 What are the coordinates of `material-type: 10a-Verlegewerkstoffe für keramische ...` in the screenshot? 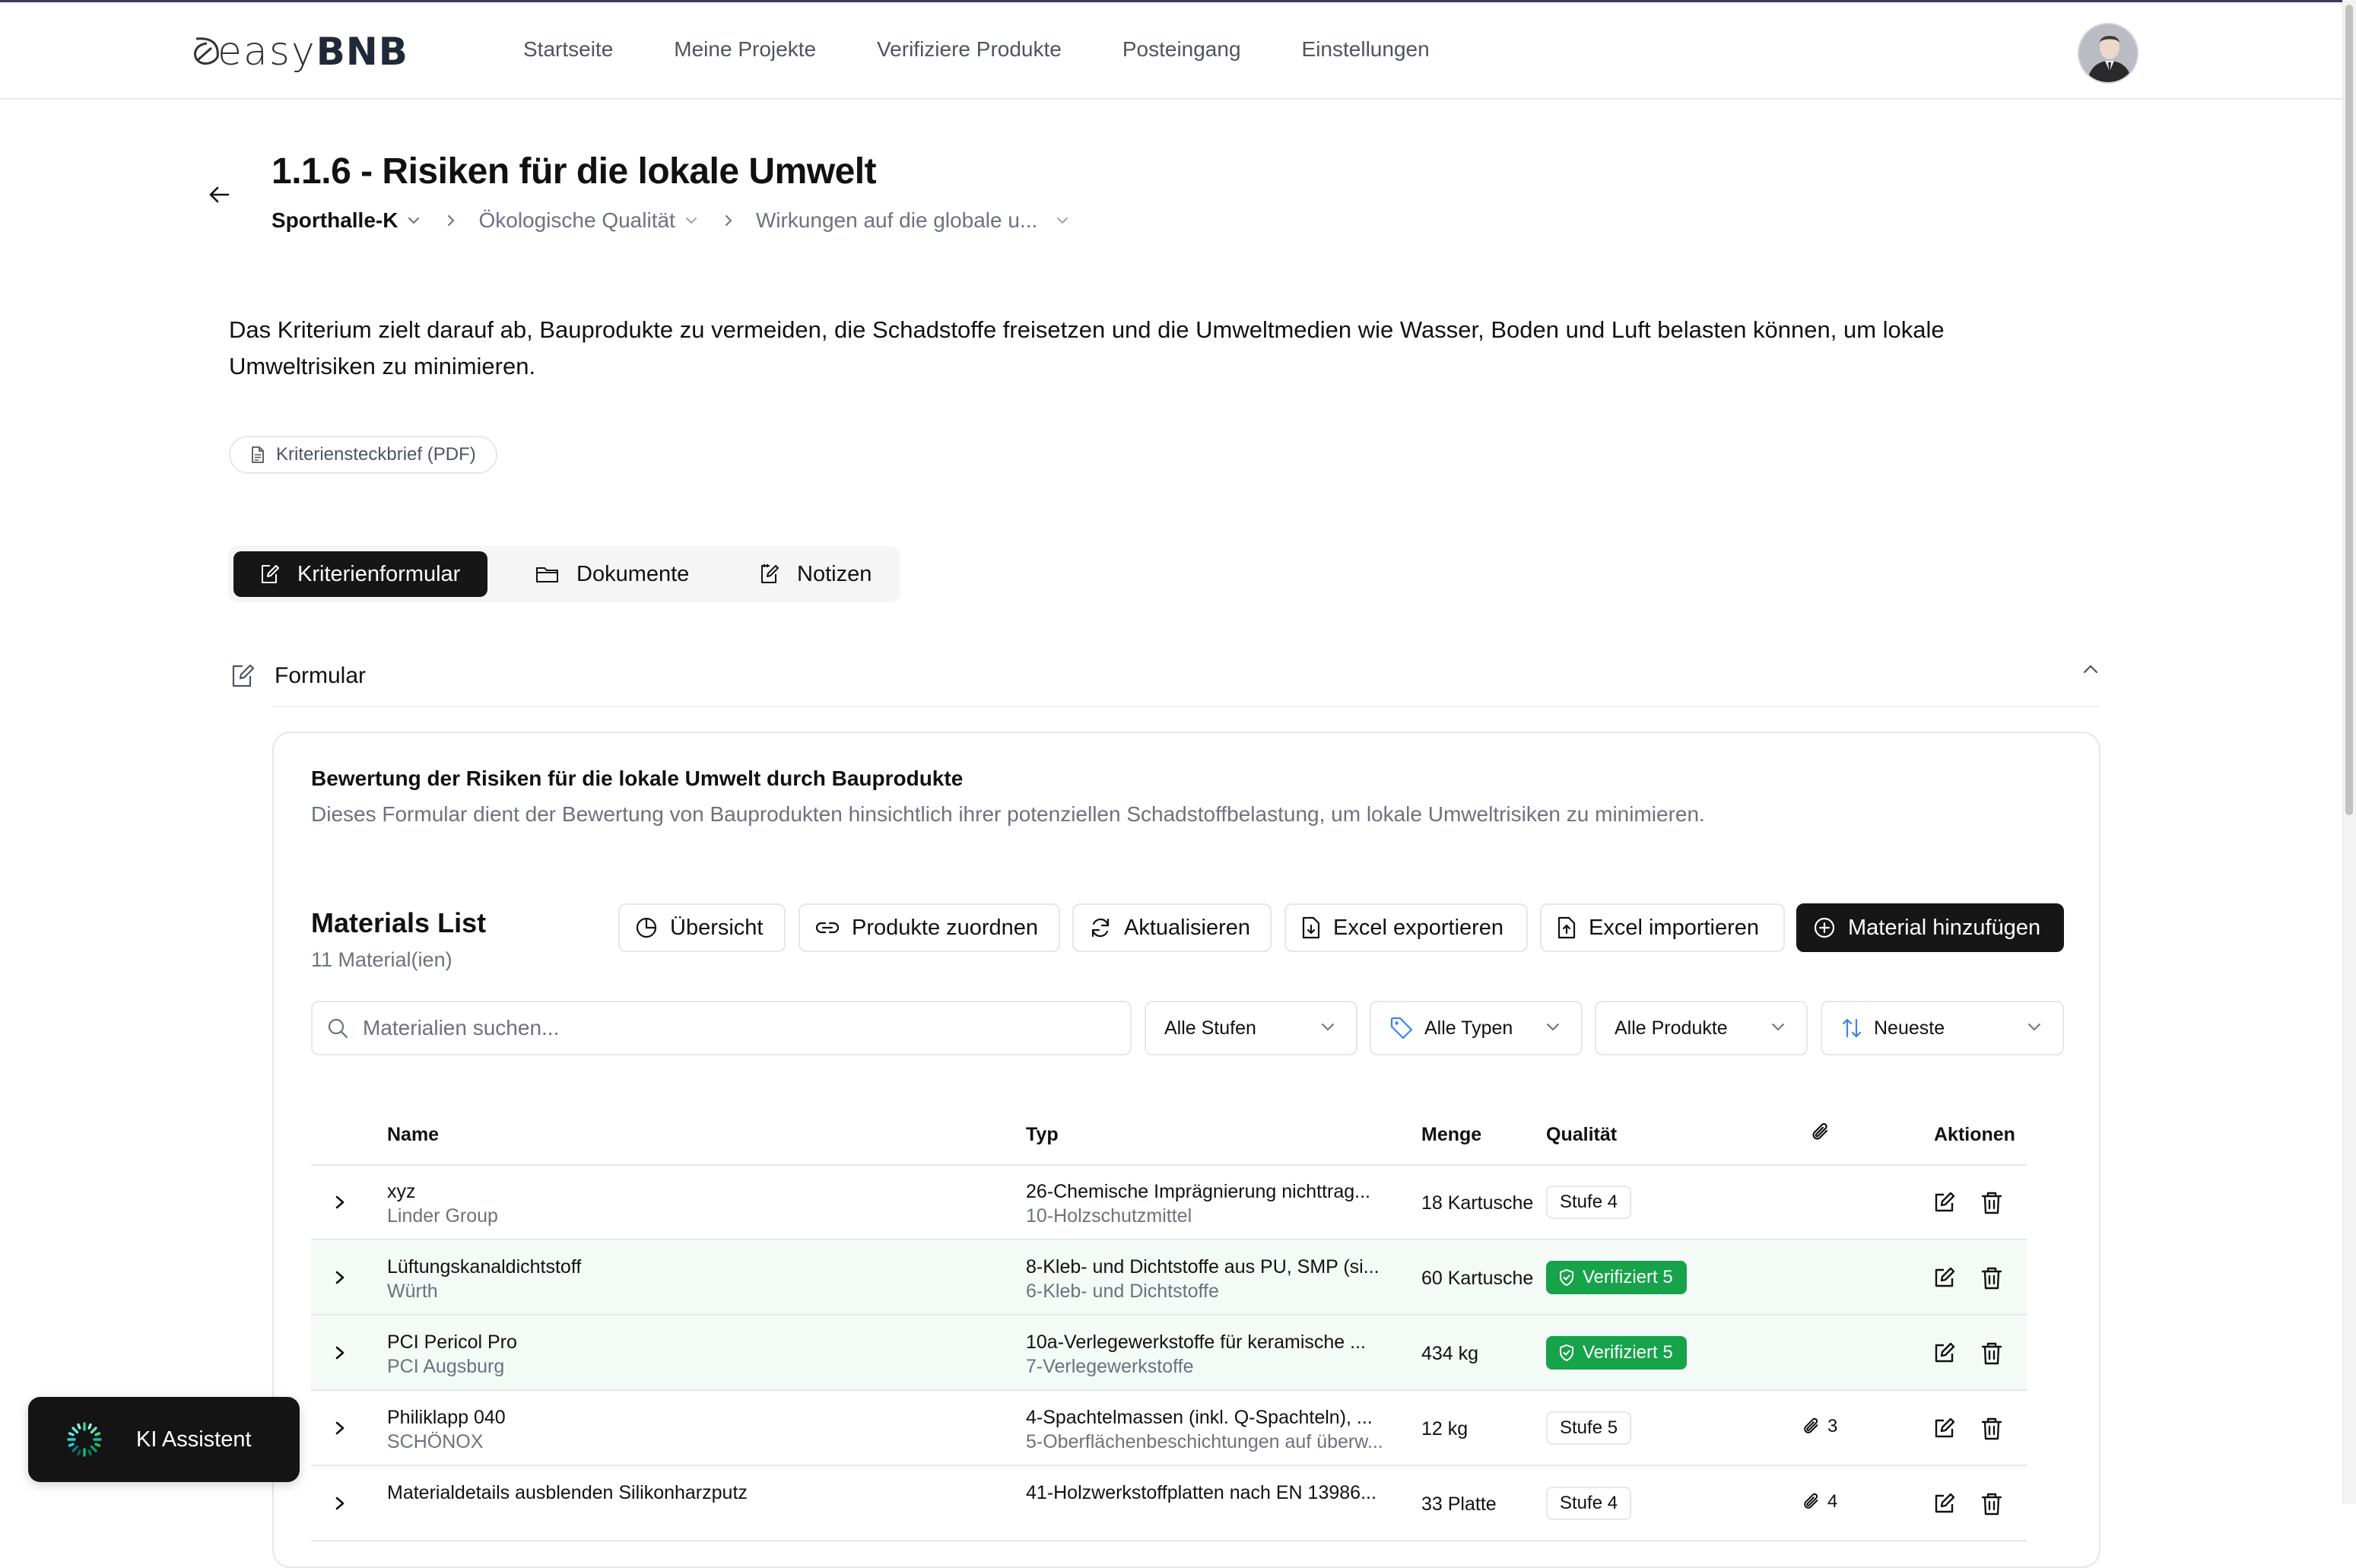 It's located at (1196, 1342).